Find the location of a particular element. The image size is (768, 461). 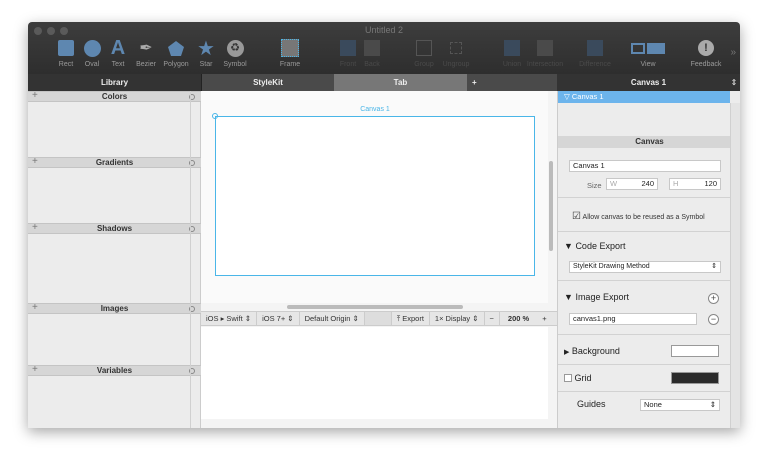

vertical-scrollbar is located at coordinates (551, 206).